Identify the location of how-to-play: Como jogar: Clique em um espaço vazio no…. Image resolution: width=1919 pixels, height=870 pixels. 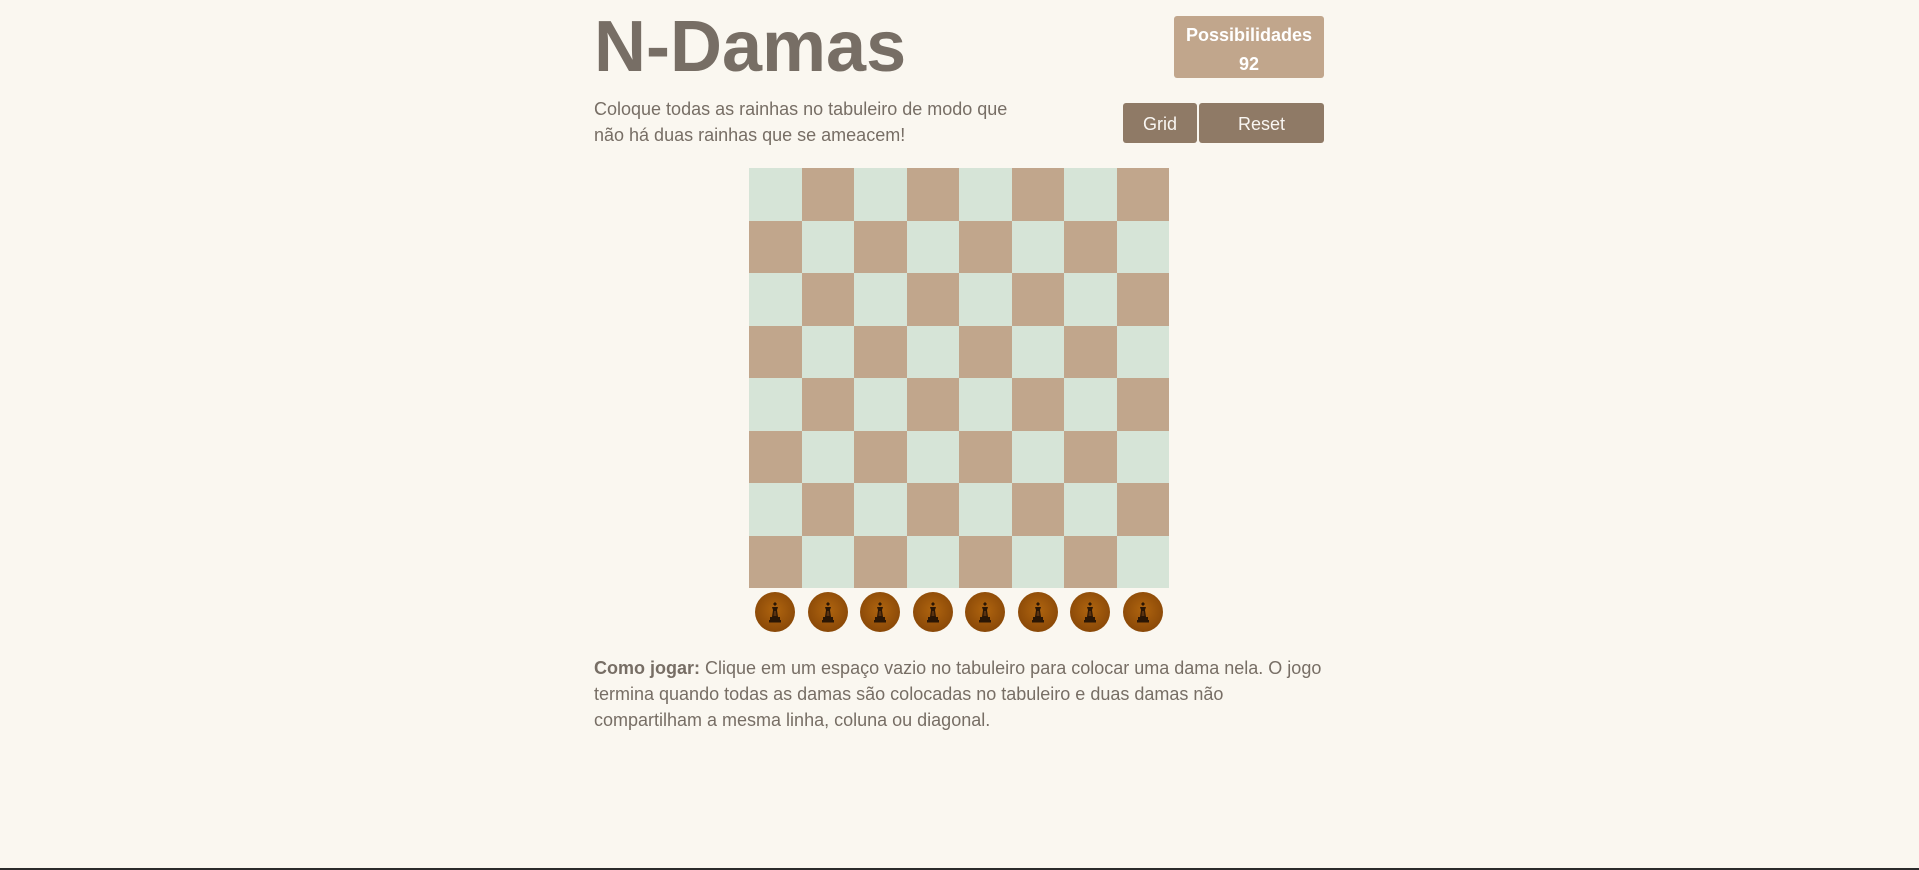
(959, 694).